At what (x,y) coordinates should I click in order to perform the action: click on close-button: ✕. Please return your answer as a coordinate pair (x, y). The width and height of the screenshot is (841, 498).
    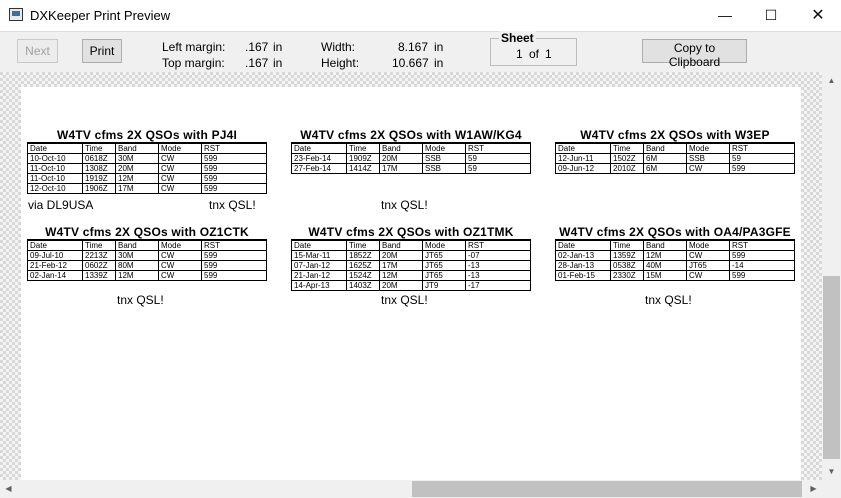
    Looking at the image, I should click on (818, 15).